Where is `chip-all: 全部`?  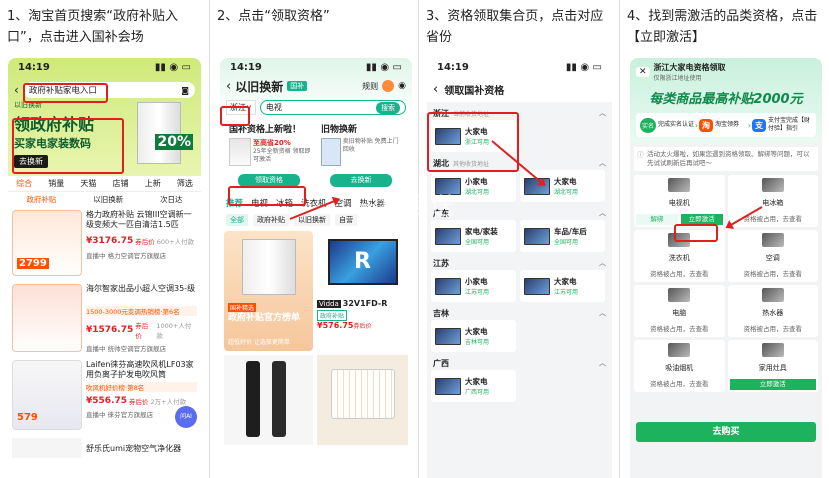 chip-all: 全部 is located at coordinates (237, 220).